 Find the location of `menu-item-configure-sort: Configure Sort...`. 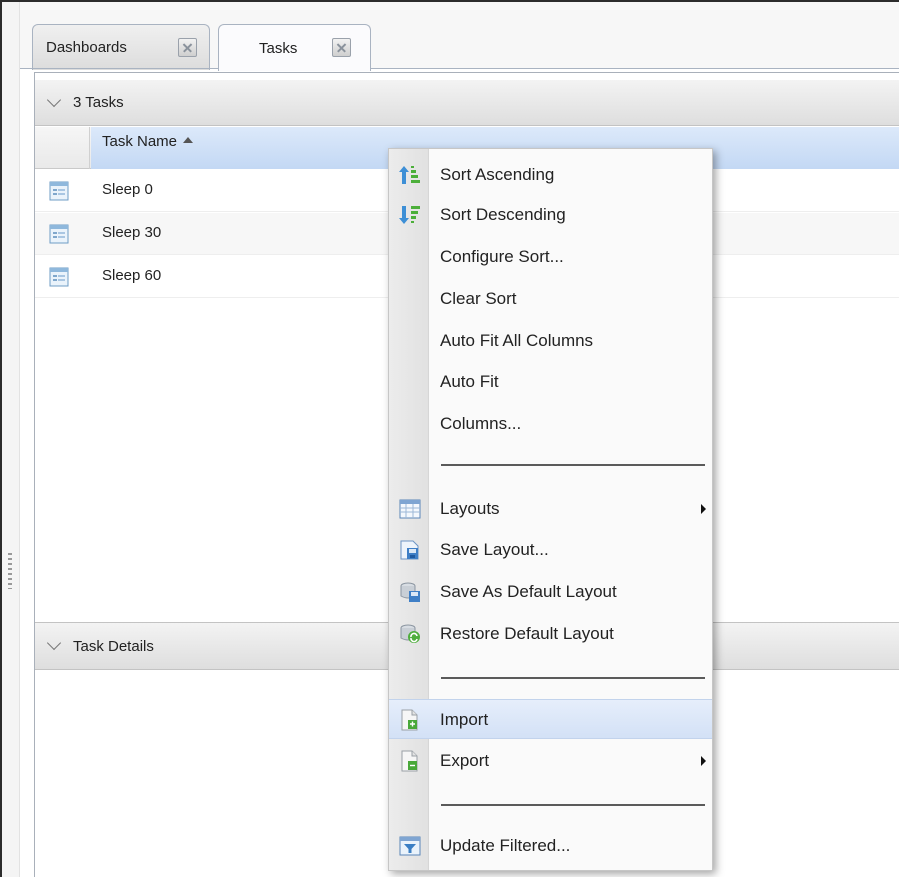

menu-item-configure-sort: Configure Sort... is located at coordinates (550, 257).